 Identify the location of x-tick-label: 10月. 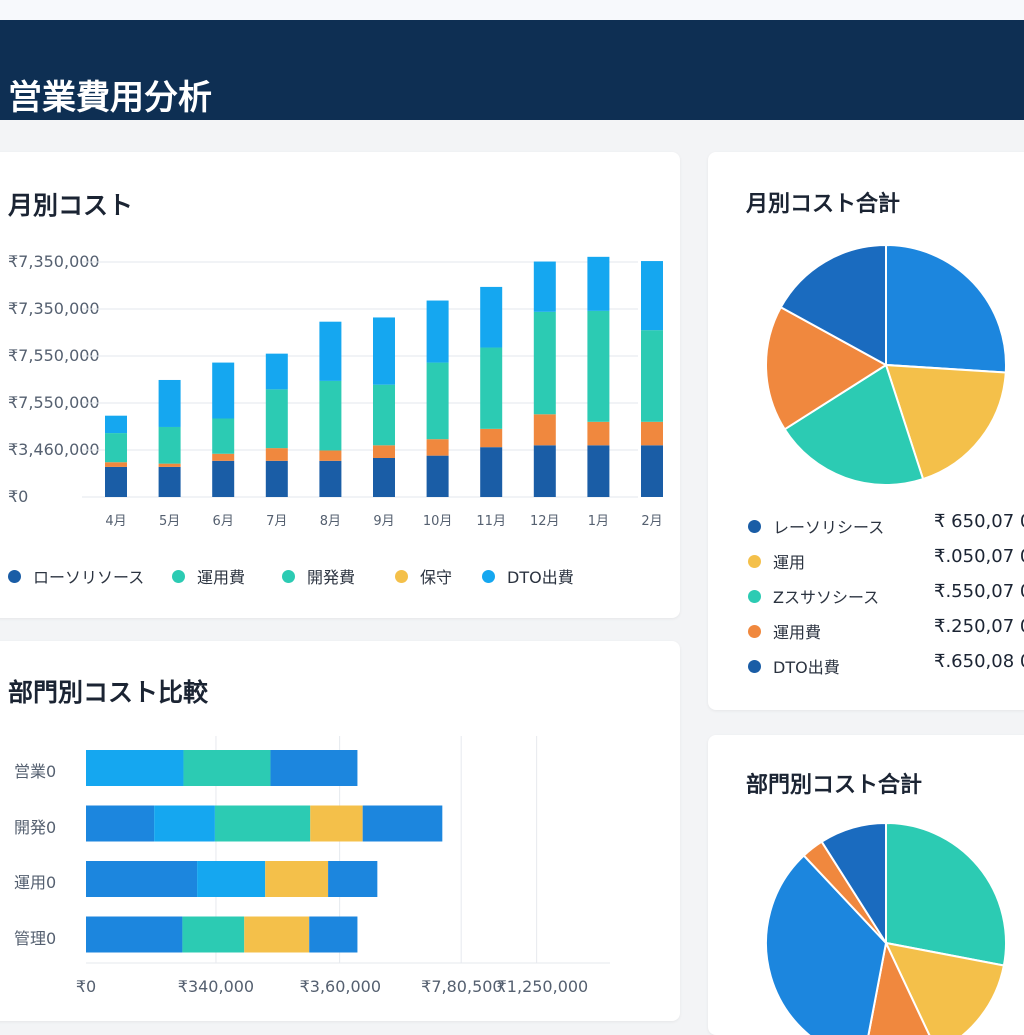
(437, 521).